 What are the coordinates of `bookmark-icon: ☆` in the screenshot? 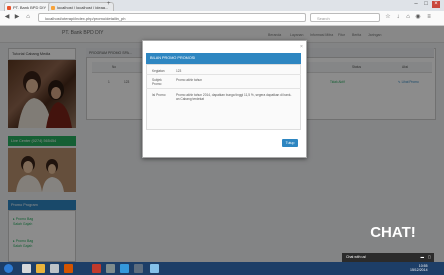 It's located at (388, 17).